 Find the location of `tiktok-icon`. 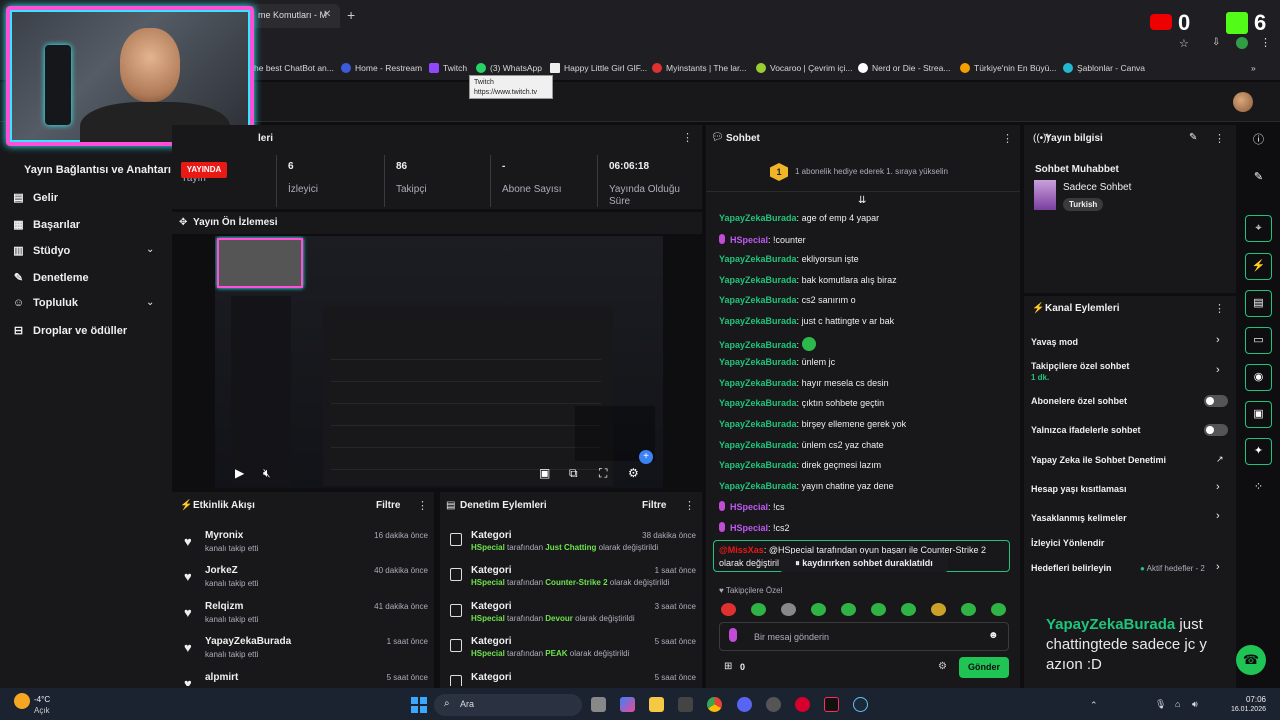

tiktok-icon is located at coordinates (831, 704).